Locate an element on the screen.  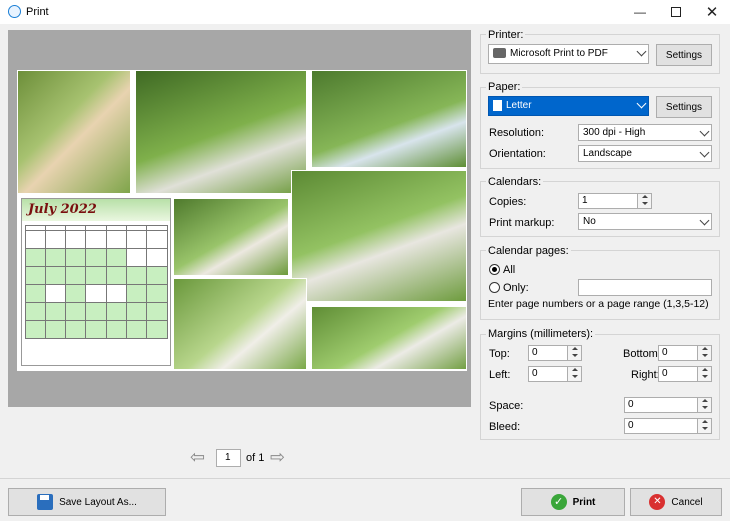
margin-bottom-label: Bottom: is located at coordinates (642, 354).